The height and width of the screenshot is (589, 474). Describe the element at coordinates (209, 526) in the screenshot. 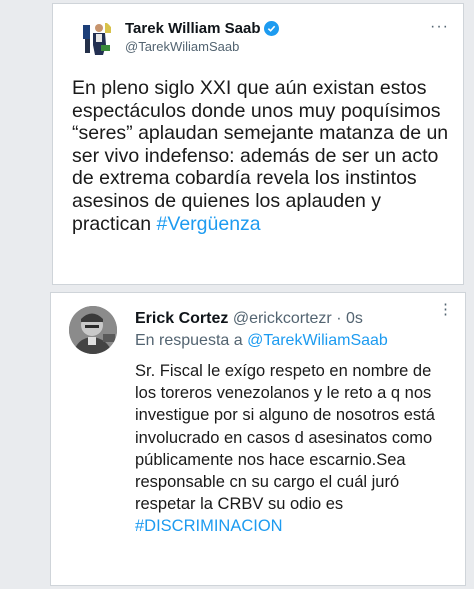

I see `hashtag-link: #DISCRIMINACION` at that location.